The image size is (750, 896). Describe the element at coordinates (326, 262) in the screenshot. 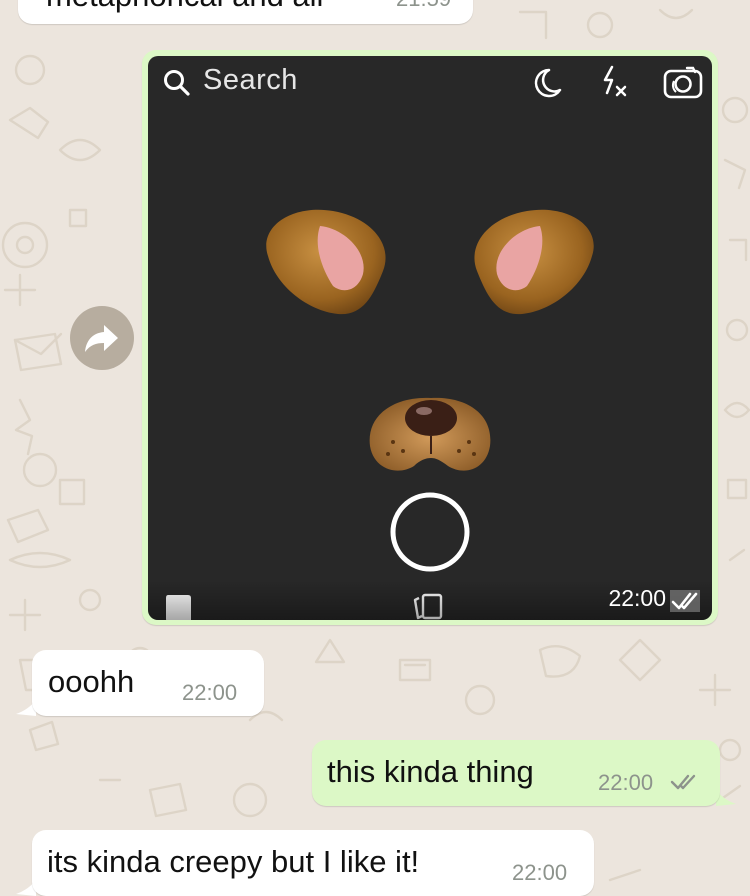

I see `left-dog-ear` at that location.